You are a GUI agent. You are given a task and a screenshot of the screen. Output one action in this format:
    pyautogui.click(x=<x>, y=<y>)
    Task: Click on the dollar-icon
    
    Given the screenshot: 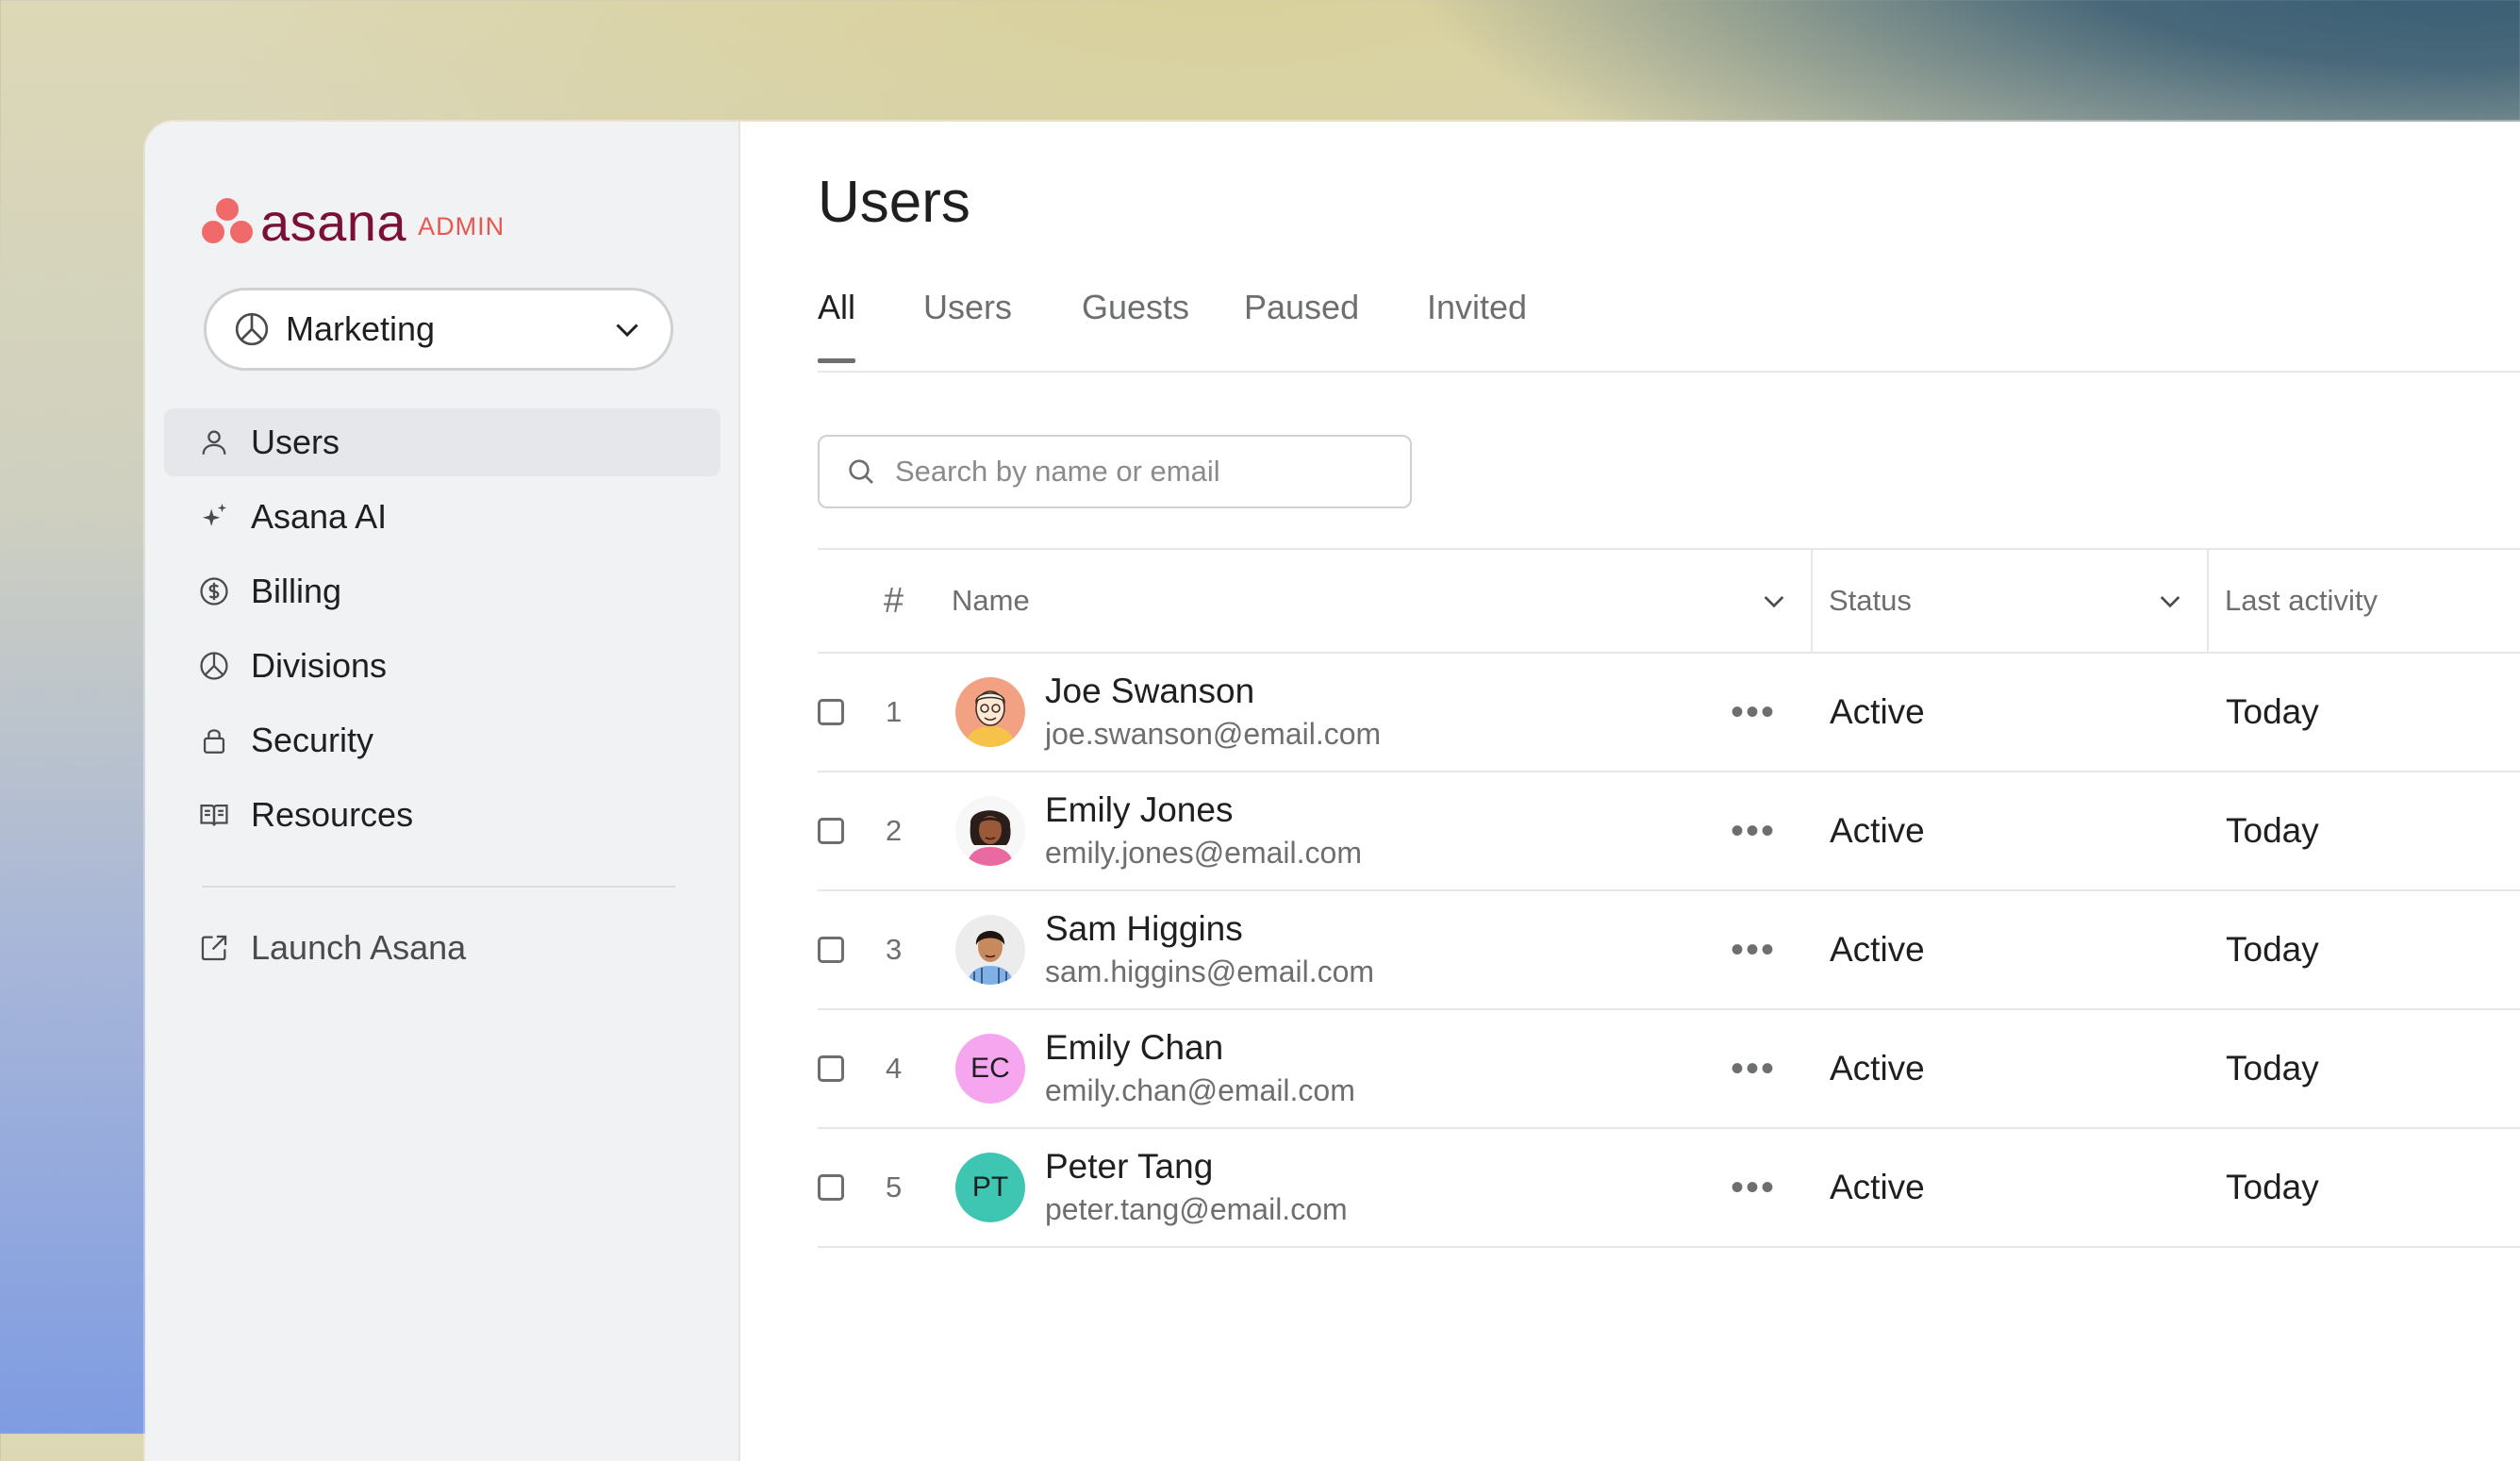 What is the action you would take?
    pyautogui.click(x=214, y=591)
    